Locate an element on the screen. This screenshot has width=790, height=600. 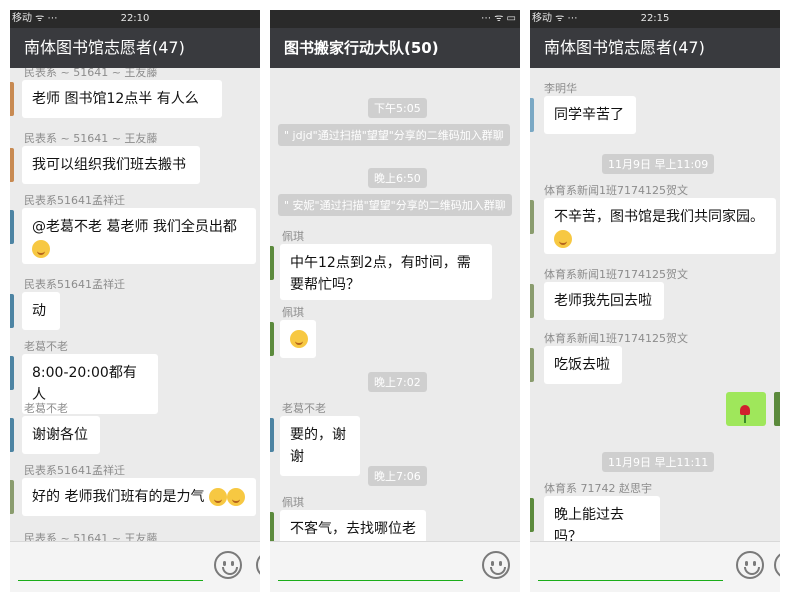
message-sender: 李明华 is located at coordinates (560, 88).